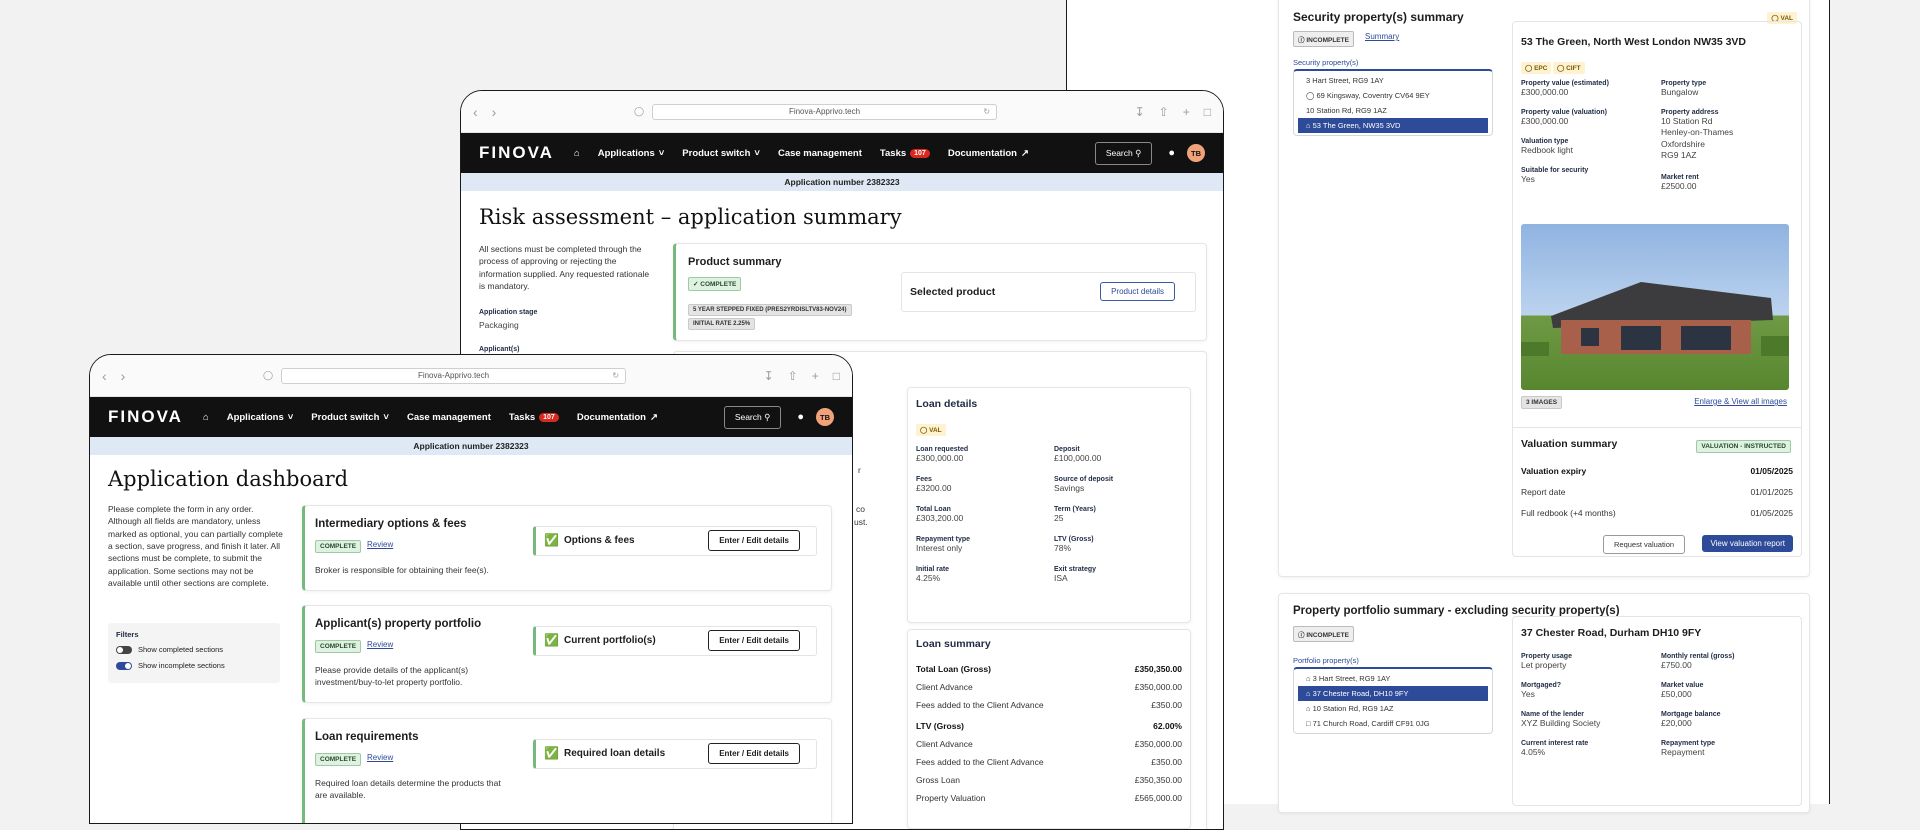 This screenshot has width=1920, height=830. What do you see at coordinates (1565, 83) in the screenshot?
I see `field-label: Property value (estimated)` at bounding box center [1565, 83].